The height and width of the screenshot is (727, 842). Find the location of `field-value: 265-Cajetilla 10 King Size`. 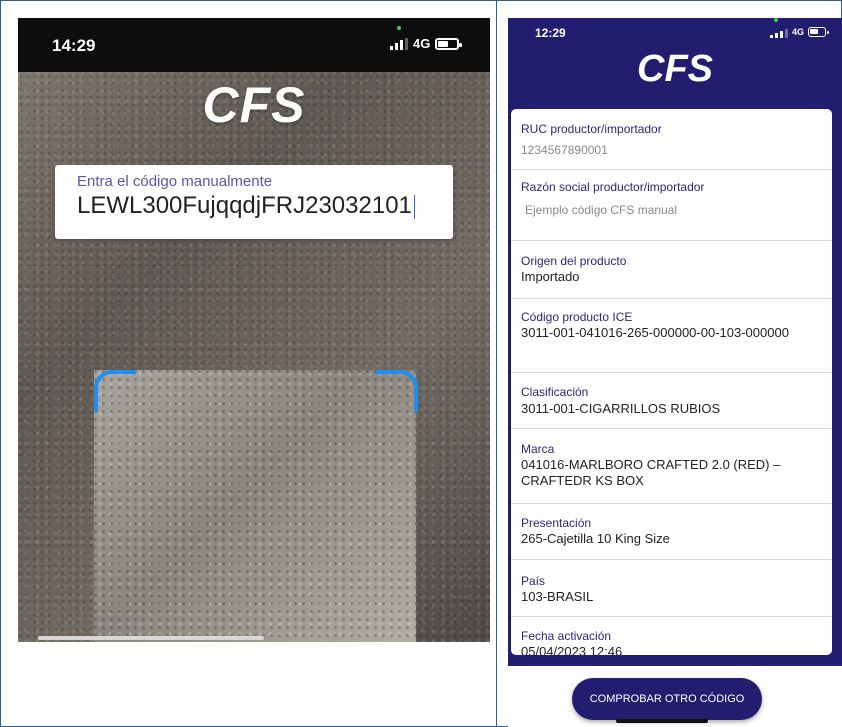

field-value: 265-Cajetilla 10 King Size is located at coordinates (595, 538).